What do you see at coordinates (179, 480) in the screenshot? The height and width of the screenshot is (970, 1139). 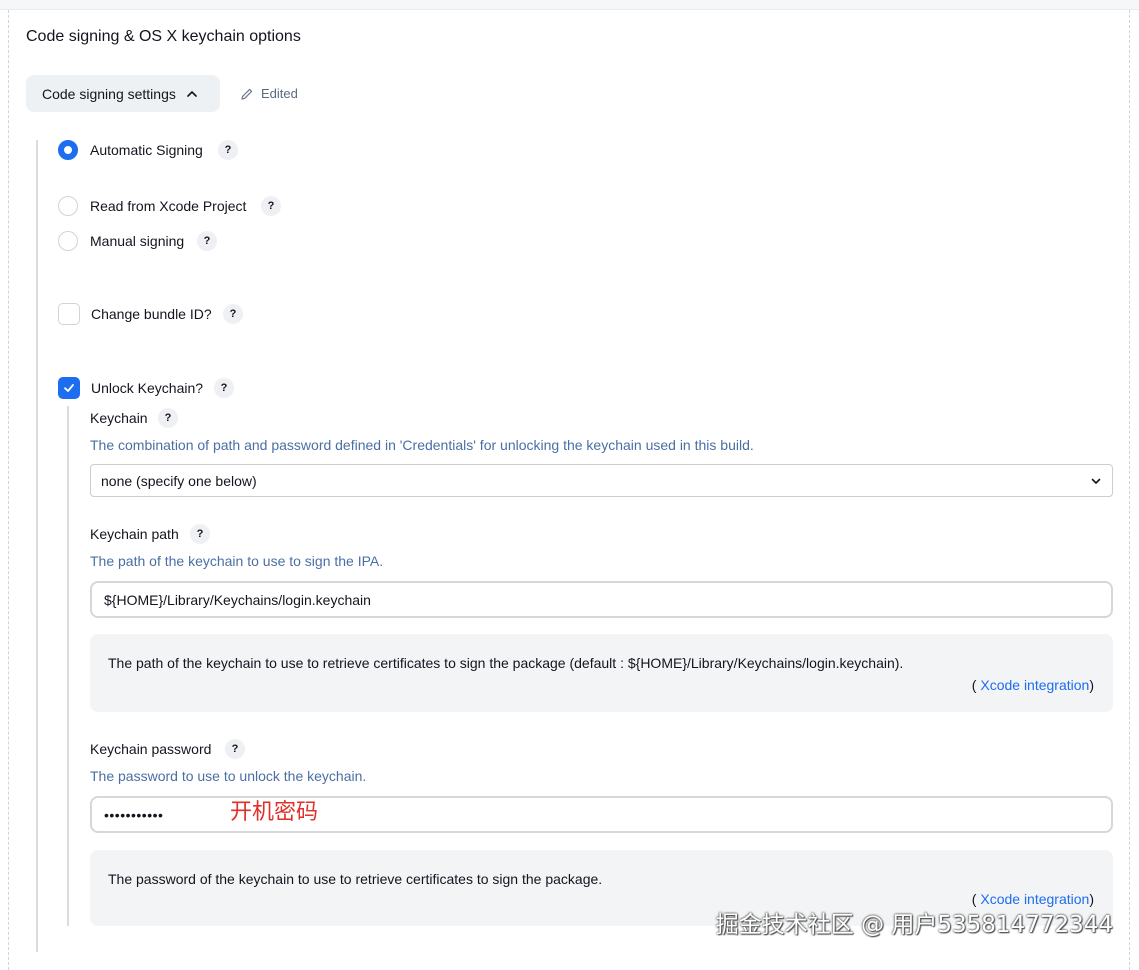 I see `keychain-select-value: none (specify one below)` at bounding box center [179, 480].